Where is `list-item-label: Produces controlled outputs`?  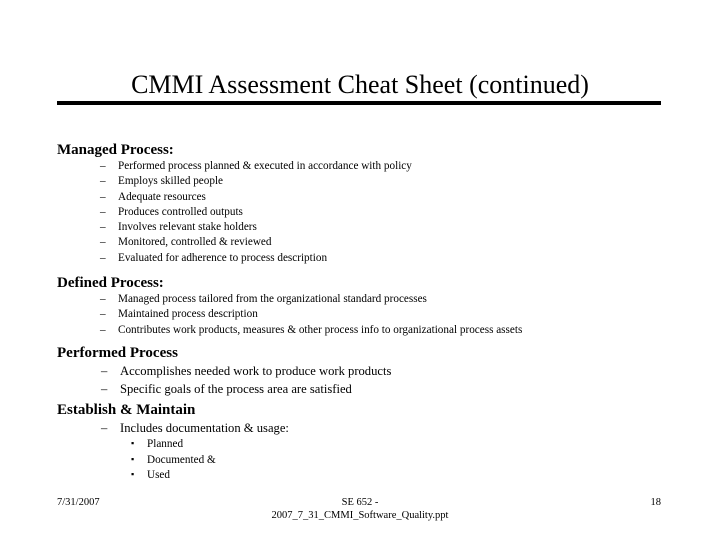 list-item-label: Produces controlled outputs is located at coordinates (180, 211).